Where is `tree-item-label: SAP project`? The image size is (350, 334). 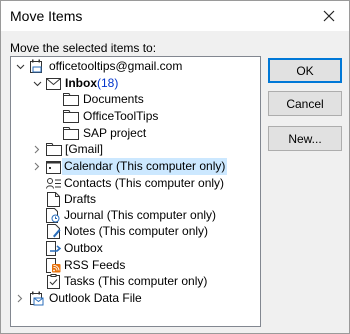 tree-item-label: SAP project is located at coordinates (115, 133).